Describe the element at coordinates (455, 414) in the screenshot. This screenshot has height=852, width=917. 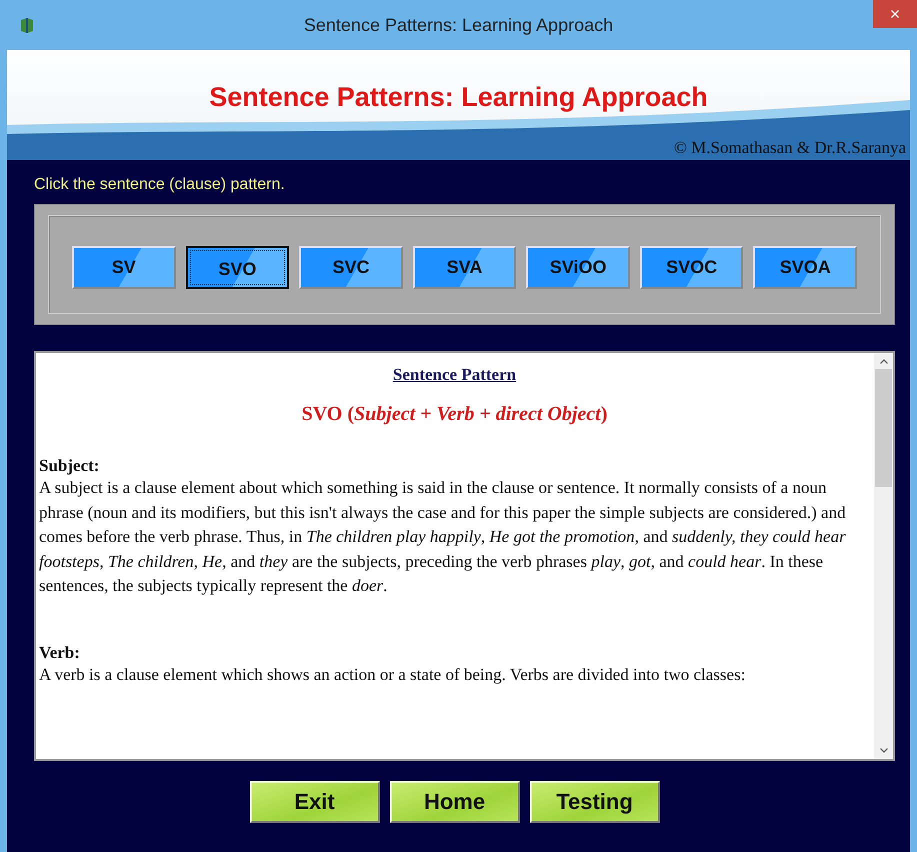
I see `pattern-title: SVO (Subject + Verb + direct Object)` at that location.